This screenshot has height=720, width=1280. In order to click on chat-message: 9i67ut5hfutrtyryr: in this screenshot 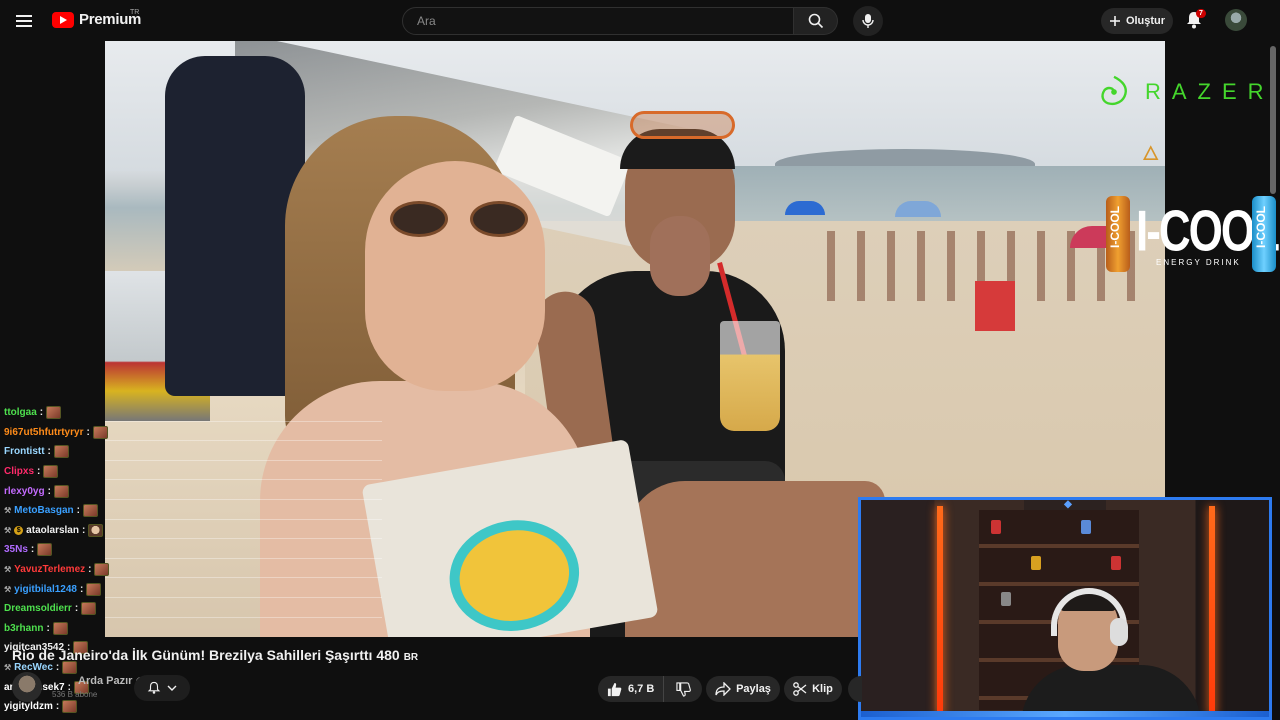, I will do `click(54, 433)`.